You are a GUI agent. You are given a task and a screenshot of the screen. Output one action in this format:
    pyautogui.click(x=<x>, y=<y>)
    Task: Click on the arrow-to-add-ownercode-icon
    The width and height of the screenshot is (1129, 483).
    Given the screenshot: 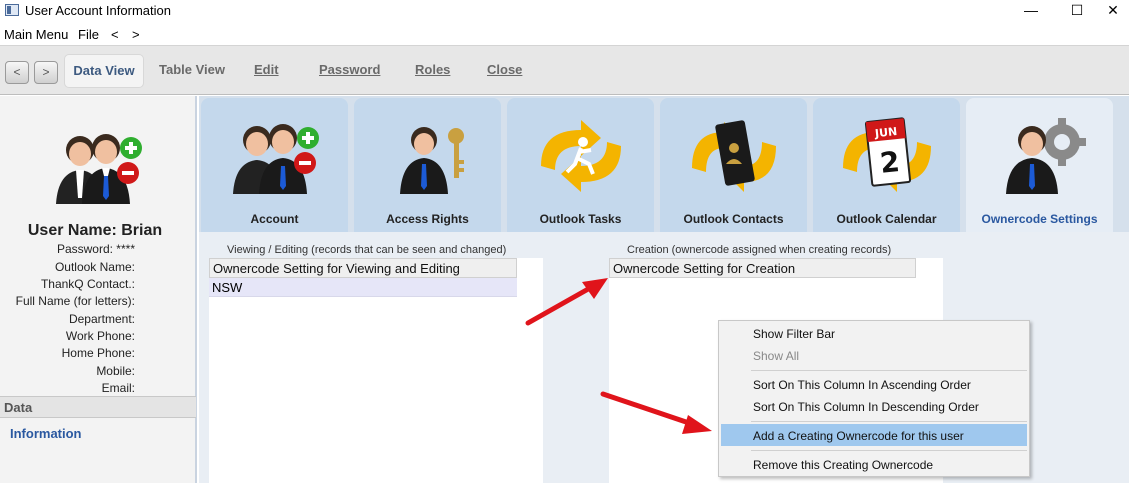 What is the action you would take?
    pyautogui.click(x=656, y=412)
    